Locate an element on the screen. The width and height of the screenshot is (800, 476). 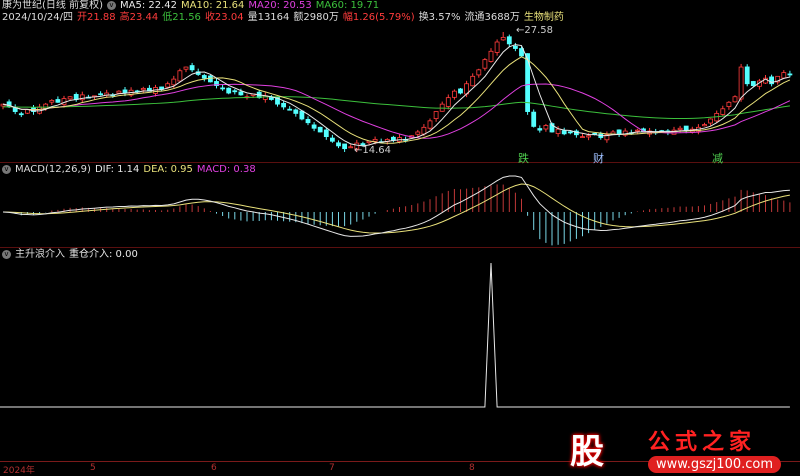
low-price-value: 14.64 is located at coordinates (377, 150).